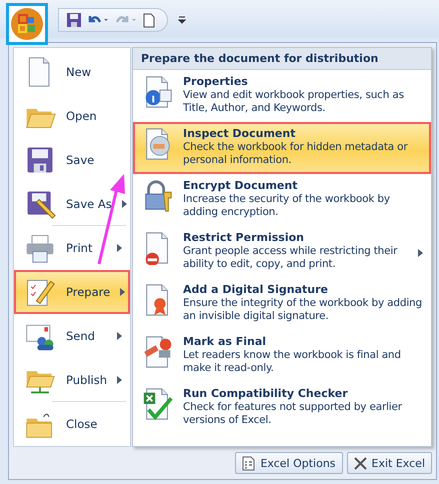 The width and height of the screenshot is (439, 484). Describe the element at coordinates (239, 133) in the screenshot. I see `item-title: Inspect Document` at that location.